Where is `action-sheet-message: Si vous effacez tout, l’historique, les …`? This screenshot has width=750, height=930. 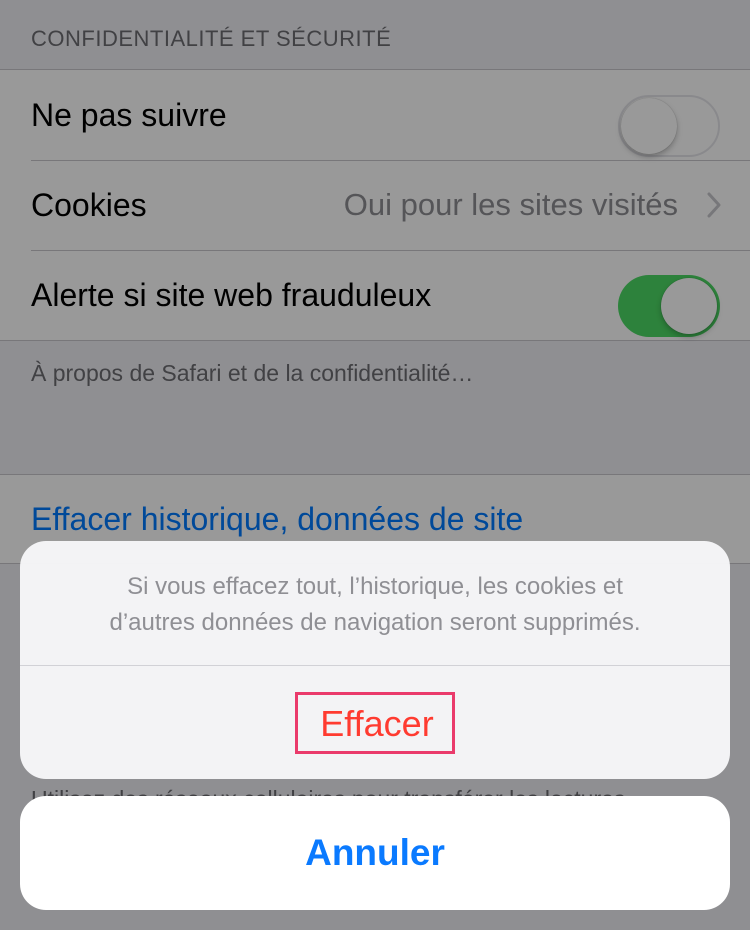
action-sheet-message: Si vous effacez tout, l’historique, les … is located at coordinates (375, 603).